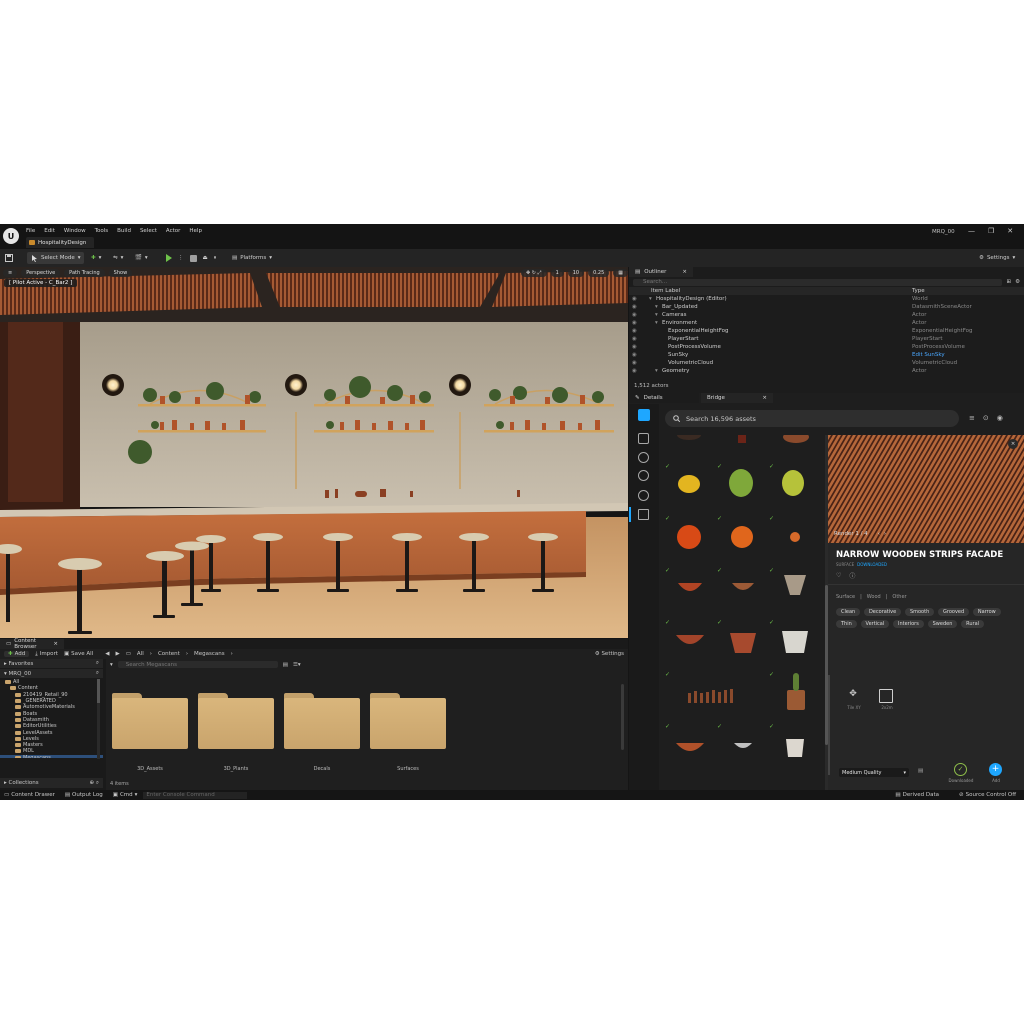  I want to click on asset-cell-bowl-5: ✓, so click(740, 747).